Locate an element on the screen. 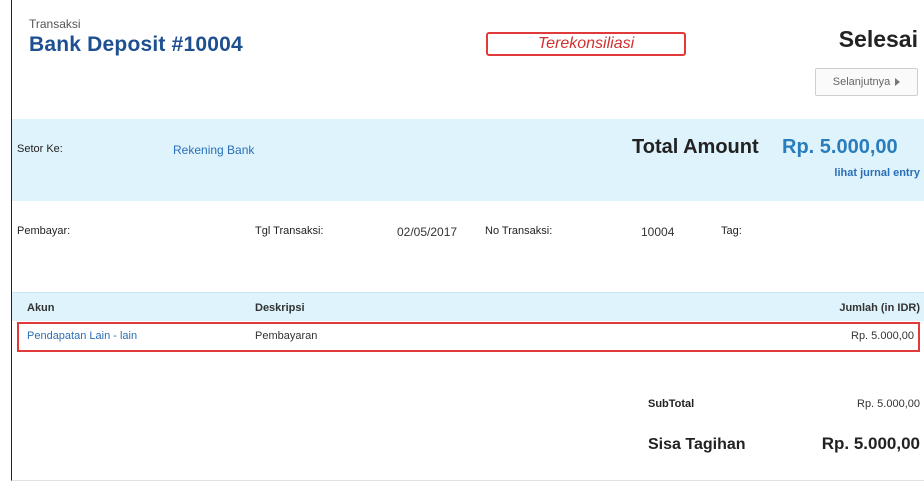  subtotal-value: Rp. 5.000,00 is located at coordinates (888, 404).